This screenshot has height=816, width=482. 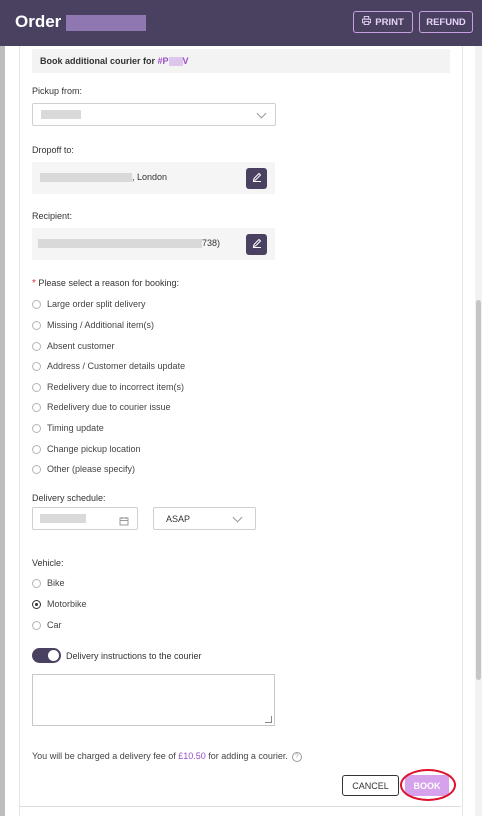 I want to click on reason-option-label: Timing update, so click(x=75, y=428).